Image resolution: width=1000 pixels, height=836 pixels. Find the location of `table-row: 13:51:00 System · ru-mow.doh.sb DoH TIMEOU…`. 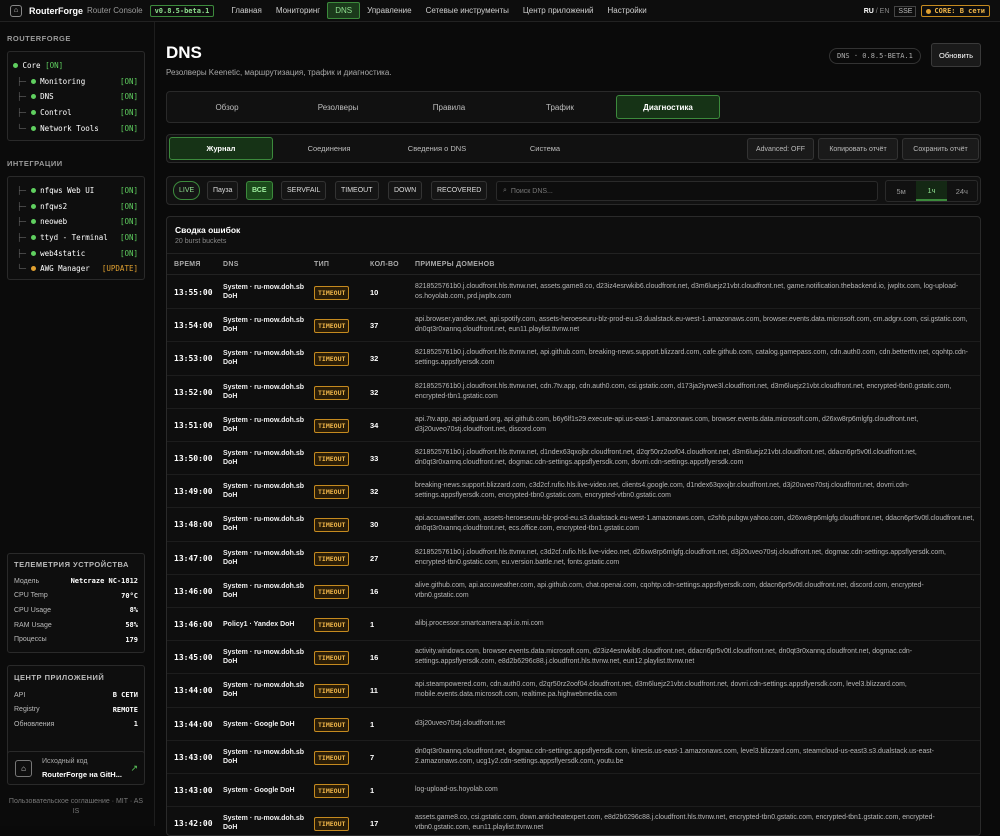

table-row: 13:51:00 System · ru-mow.doh.sb DoH TIMEOU… is located at coordinates (573, 425).